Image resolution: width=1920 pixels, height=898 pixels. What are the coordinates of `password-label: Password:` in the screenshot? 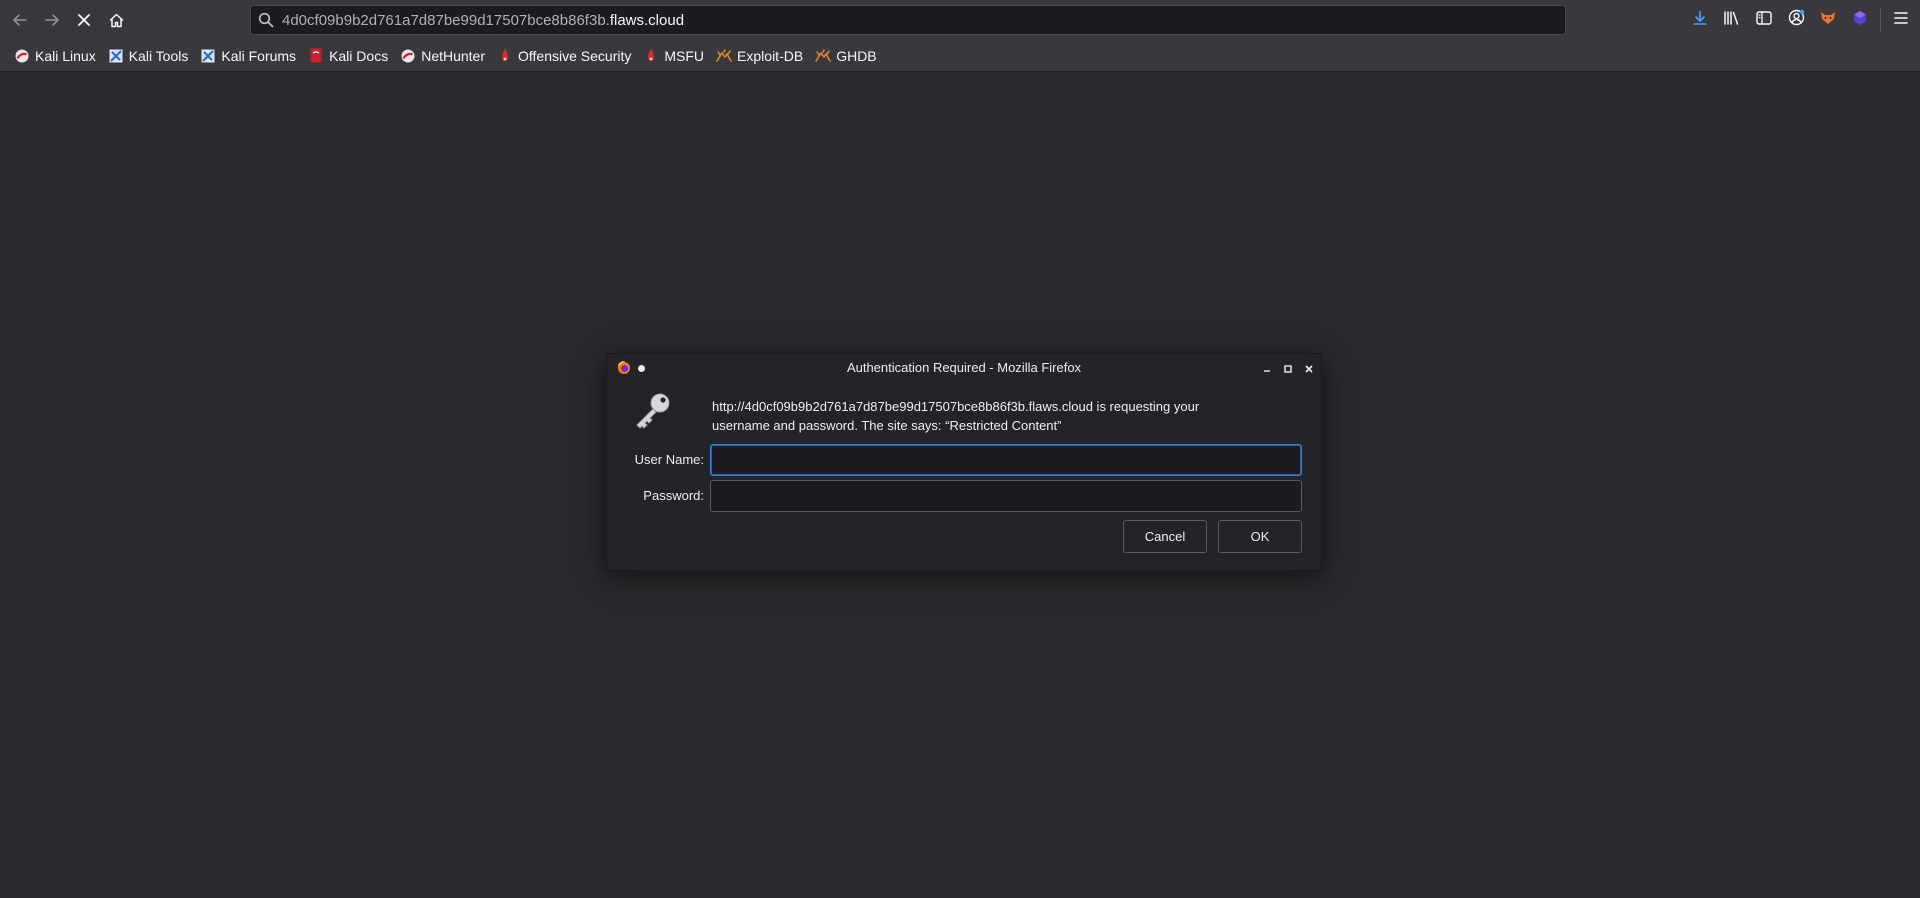 It's located at (673, 495).